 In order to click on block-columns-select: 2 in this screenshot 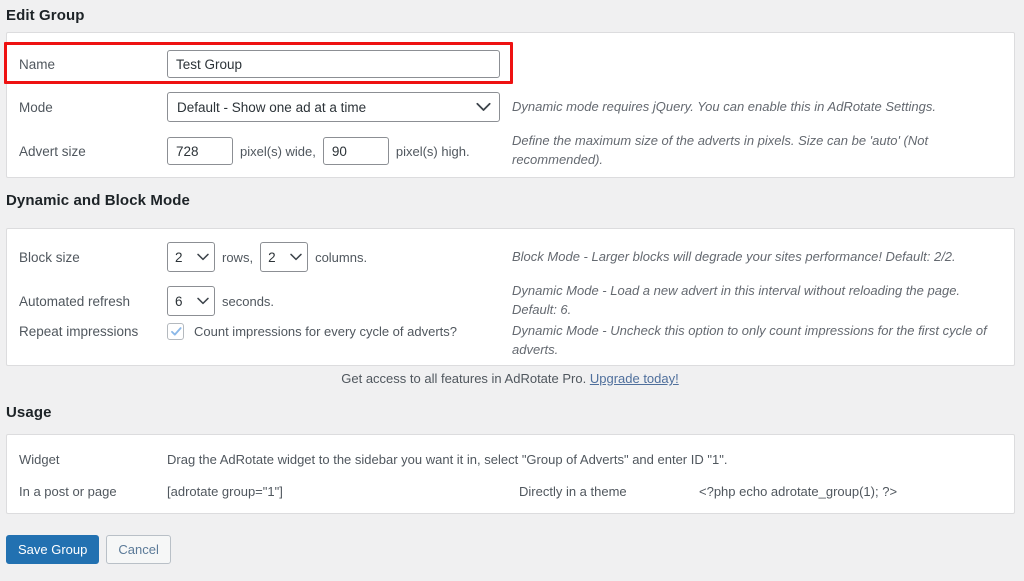, I will do `click(284, 257)`.